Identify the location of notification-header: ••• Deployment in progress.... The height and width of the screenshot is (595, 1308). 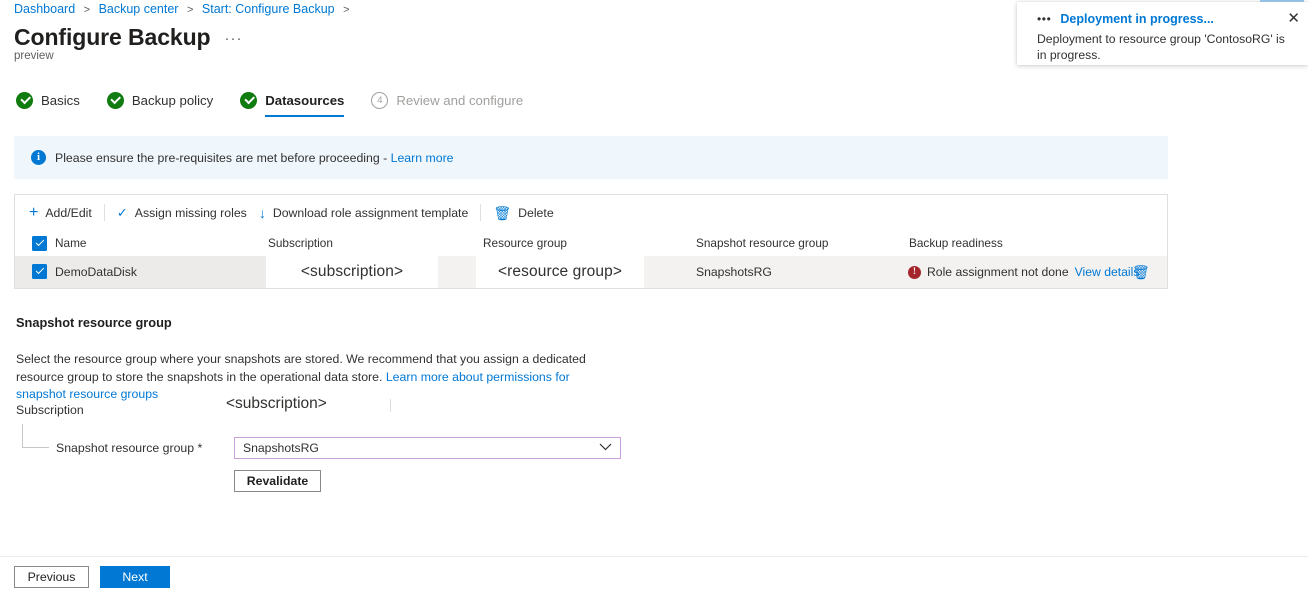
(1166, 19).